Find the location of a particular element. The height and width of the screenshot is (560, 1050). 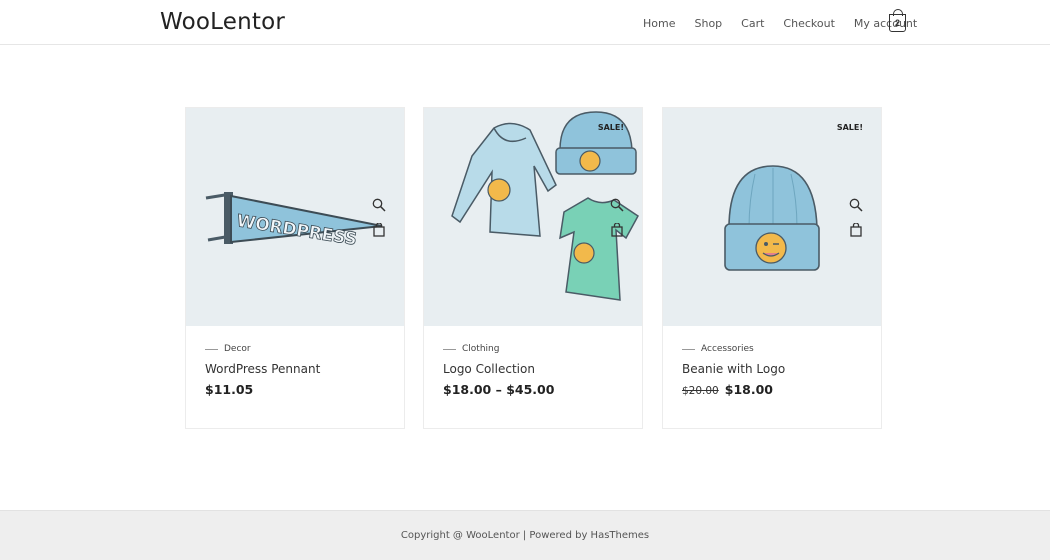

product-category: Accessories is located at coordinates (718, 349).